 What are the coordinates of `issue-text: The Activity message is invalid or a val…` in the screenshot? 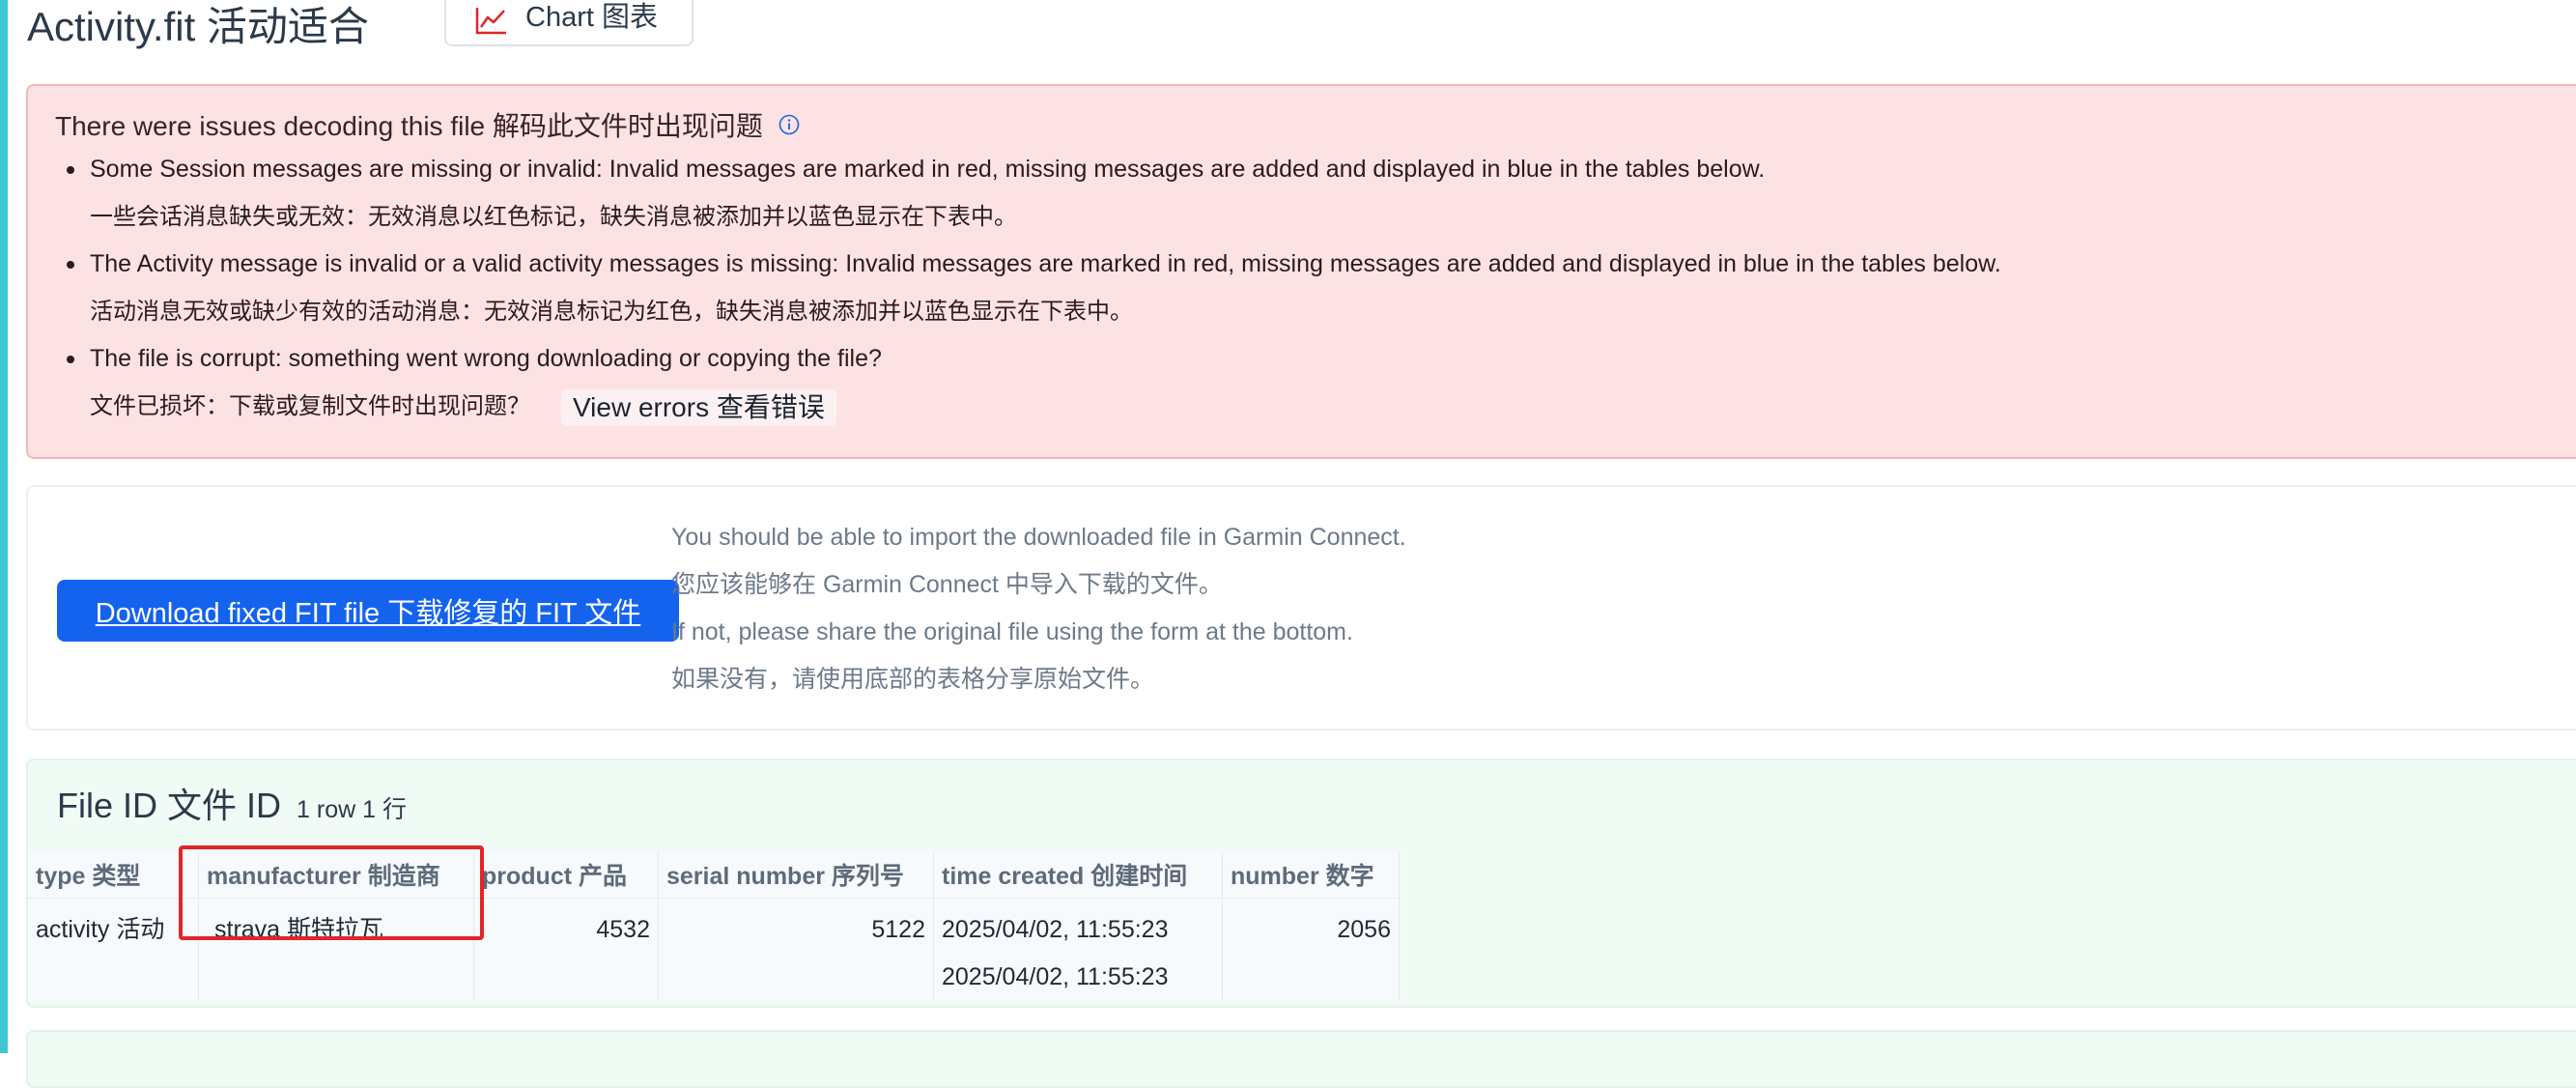 It's located at (1045, 263).